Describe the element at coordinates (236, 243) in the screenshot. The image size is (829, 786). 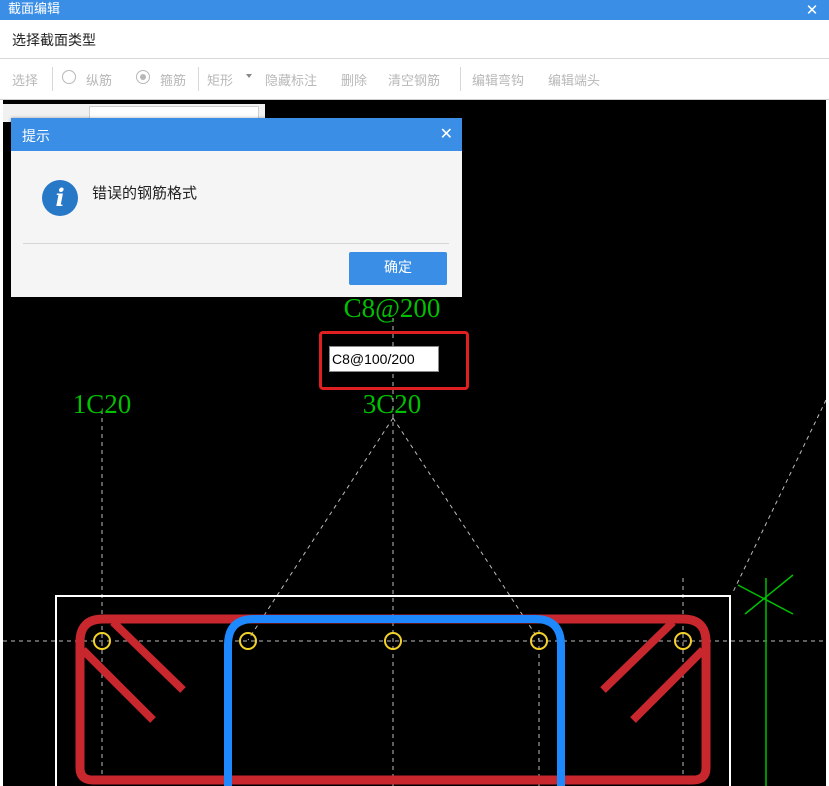
I see `dialog-divider` at that location.